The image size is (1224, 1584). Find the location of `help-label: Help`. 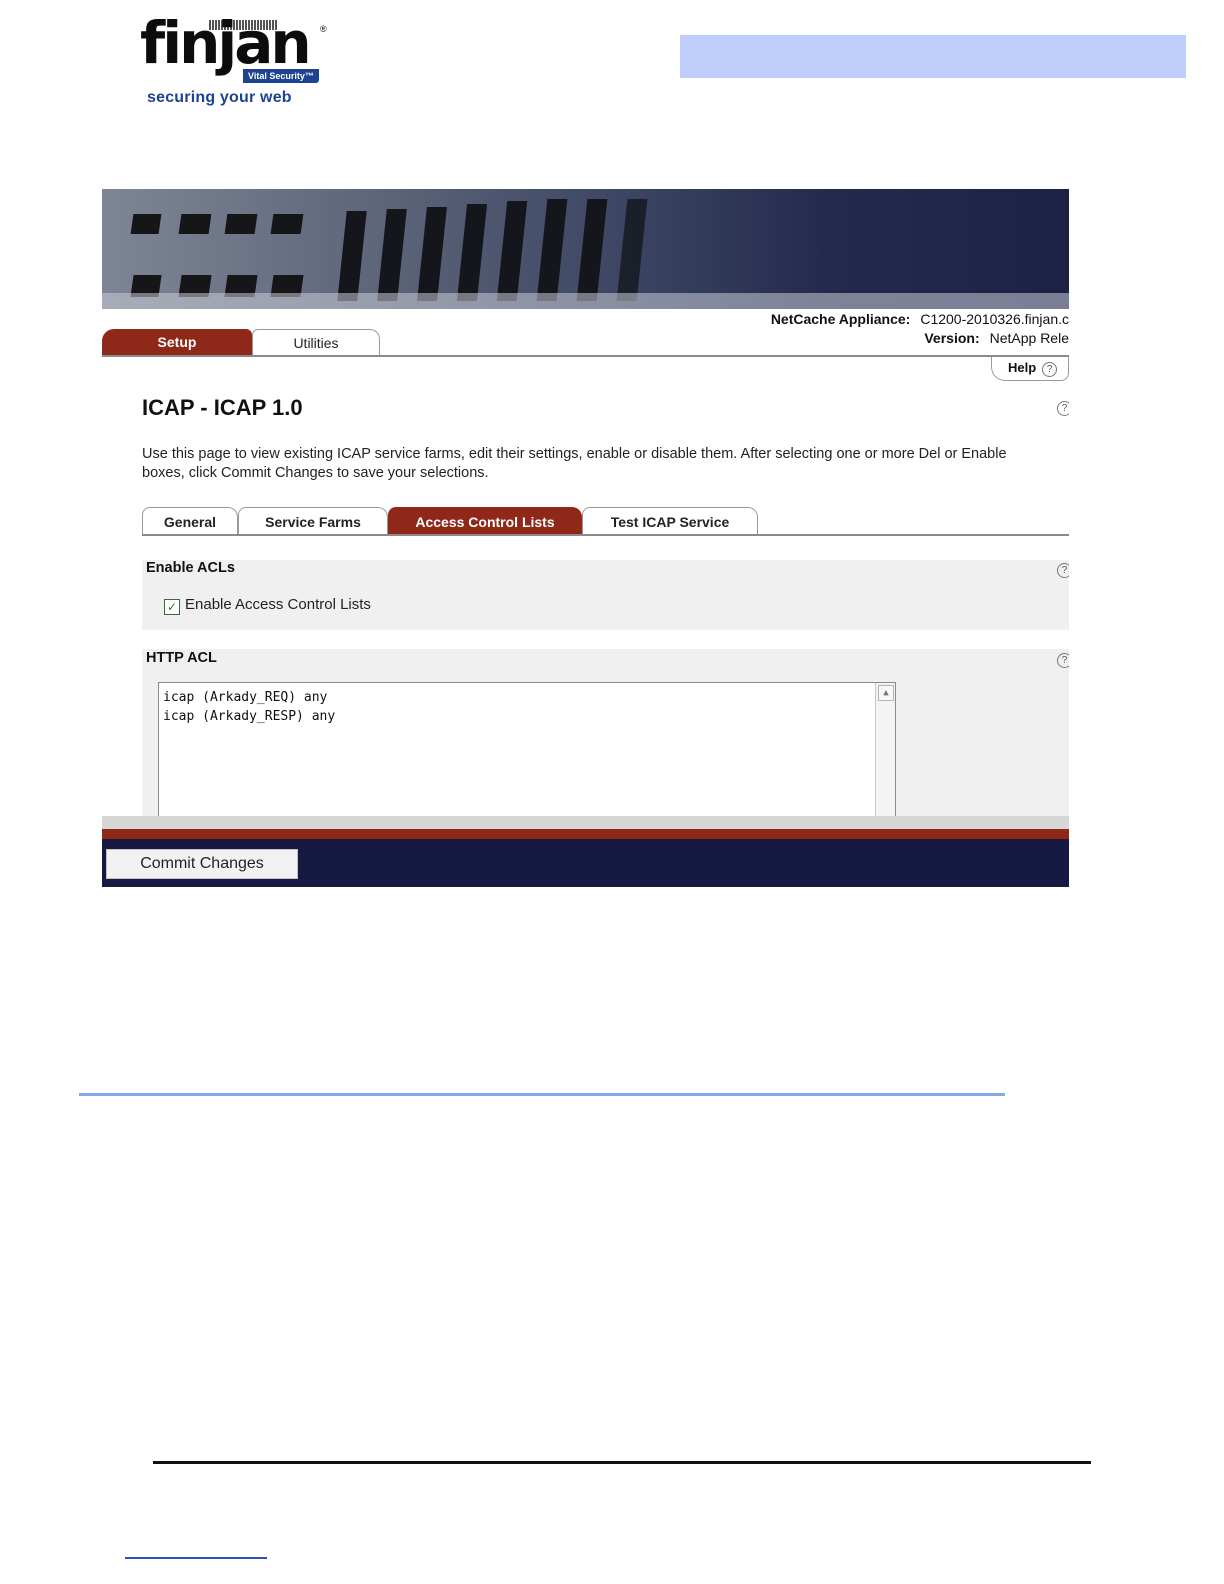

help-label: Help is located at coordinates (1022, 367).